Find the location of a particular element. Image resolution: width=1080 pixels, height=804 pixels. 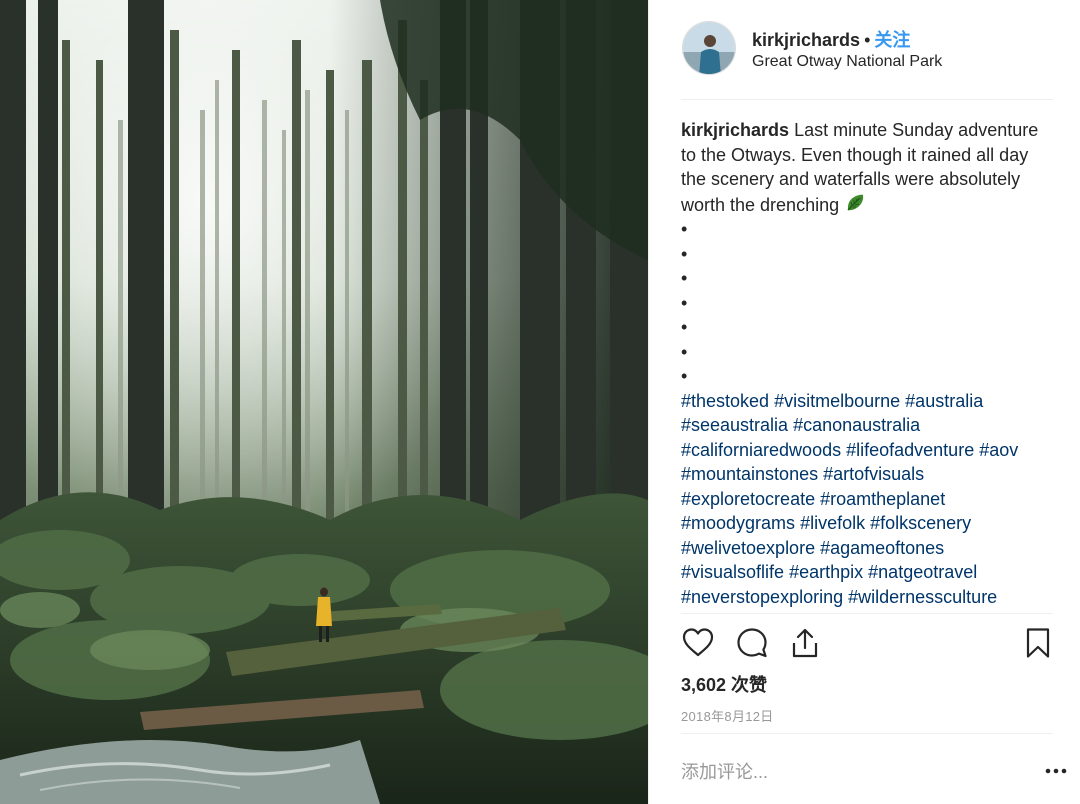

hashtag-line: #seeaustralia #canonaustralia is located at coordinates (867, 425).